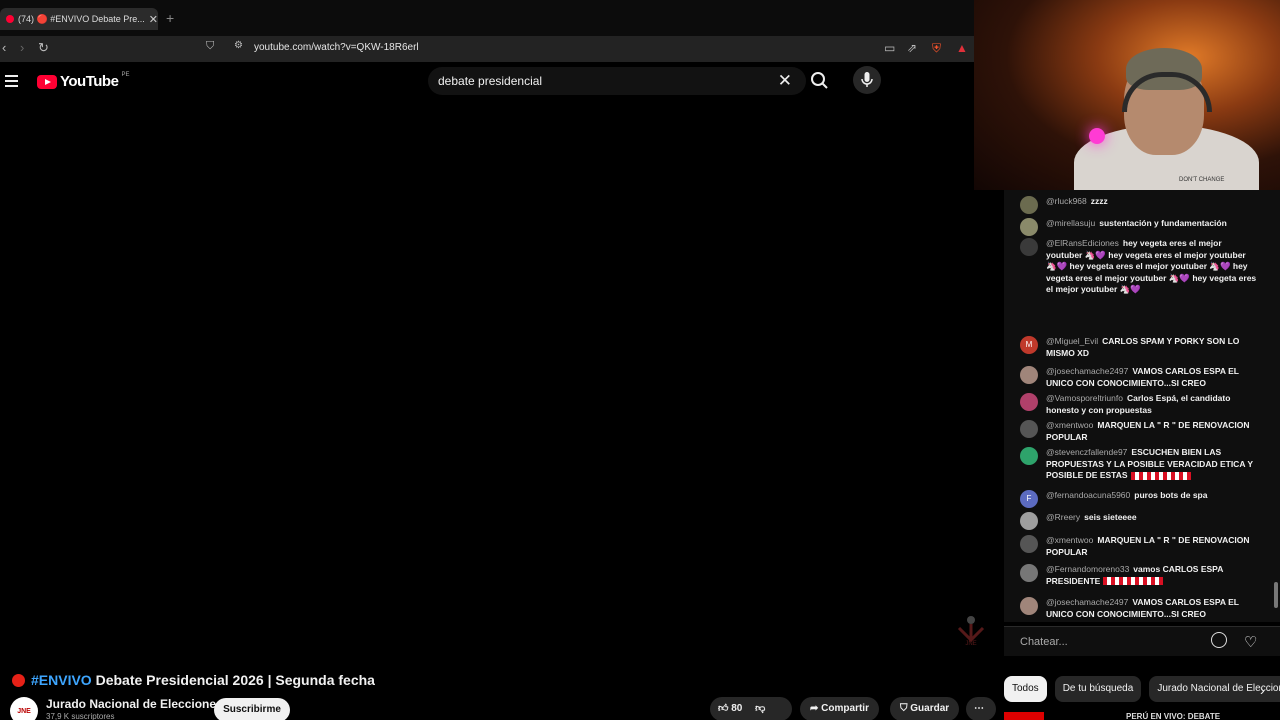 The height and width of the screenshot is (720, 1280). Describe the element at coordinates (1250, 642) in the screenshot. I see `heart-icon: ♡` at that location.